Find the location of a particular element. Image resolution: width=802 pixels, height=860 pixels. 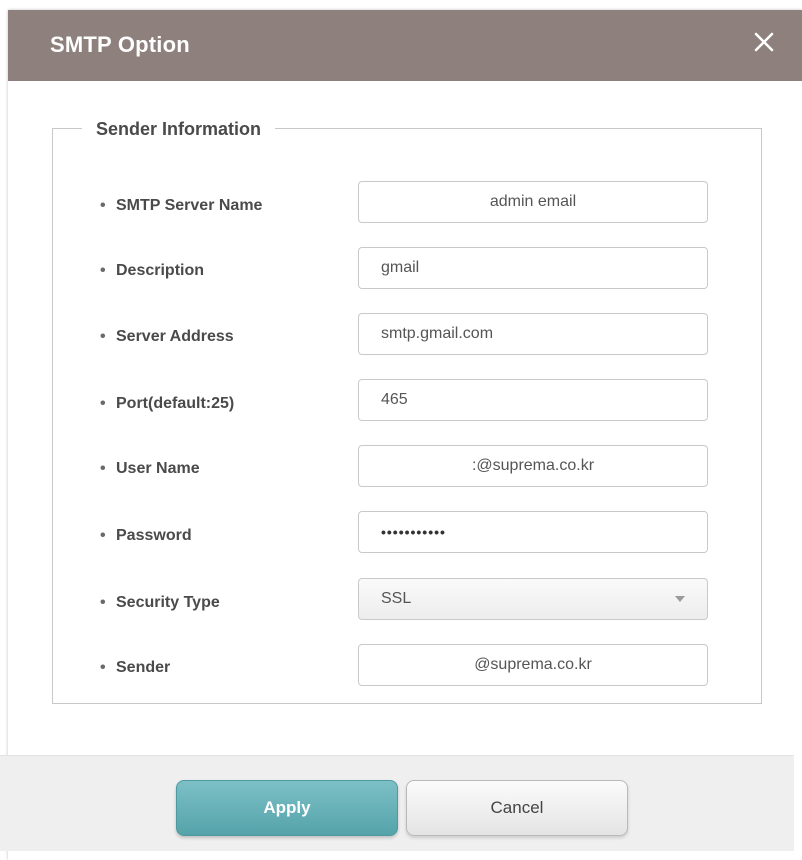

smtp-server-name-label: • SMTP Server Name is located at coordinates (181, 205).